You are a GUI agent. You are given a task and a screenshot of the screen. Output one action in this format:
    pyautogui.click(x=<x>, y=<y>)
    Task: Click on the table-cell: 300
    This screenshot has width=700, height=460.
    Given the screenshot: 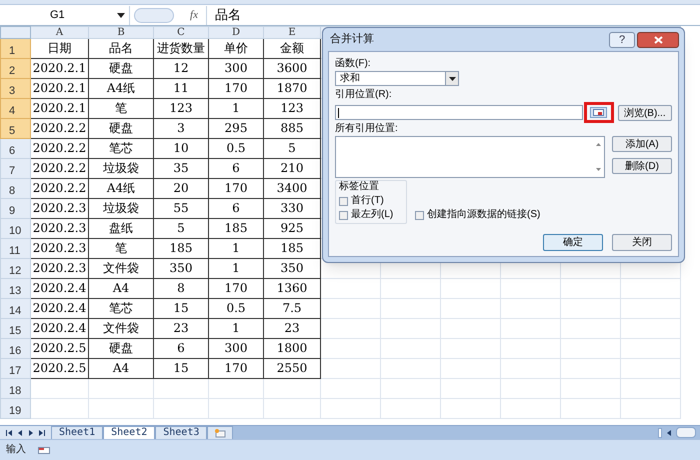 What is the action you would take?
    pyautogui.click(x=236, y=348)
    